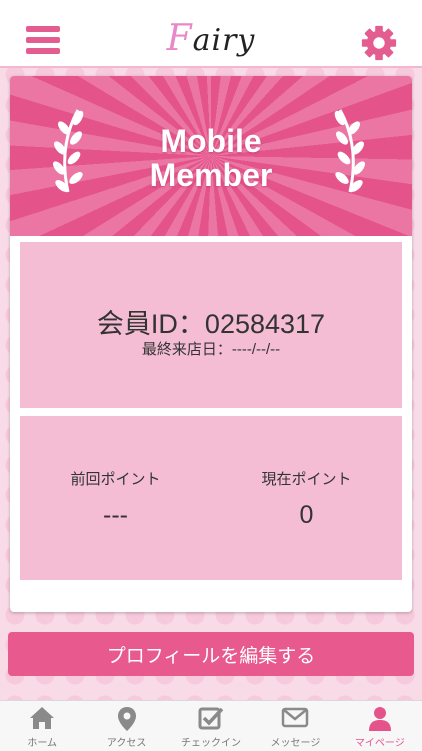 The height and width of the screenshot is (751, 422). I want to click on edit-profile-button: プロフィールを編集する, so click(211, 654).